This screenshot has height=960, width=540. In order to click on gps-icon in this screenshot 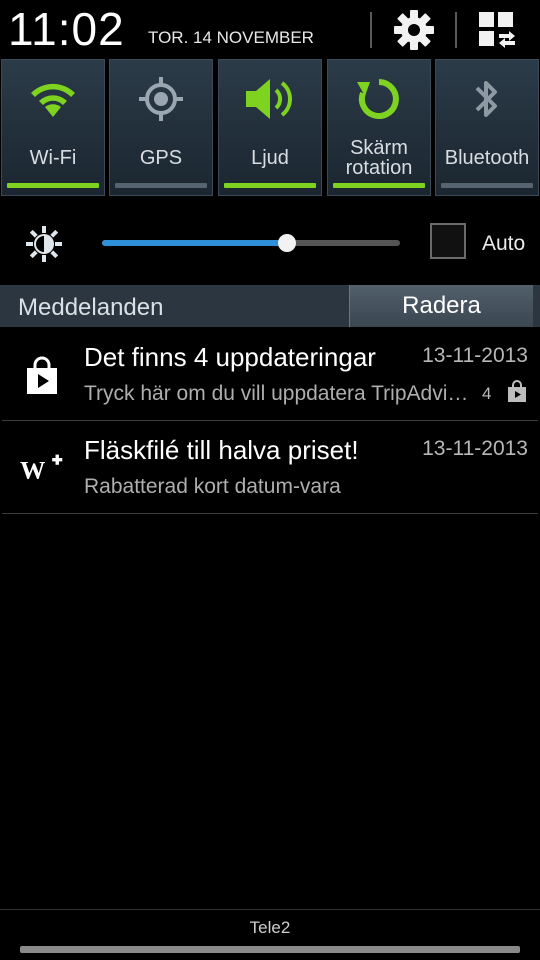, I will do `click(161, 99)`.